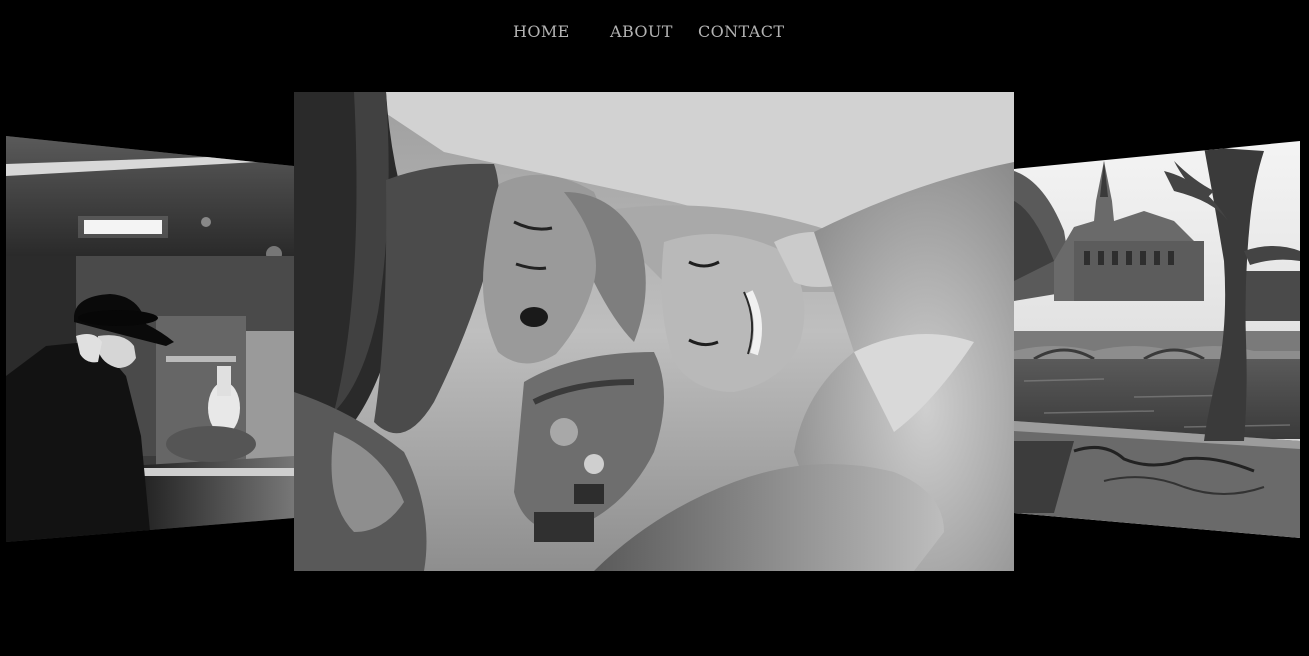 Image resolution: width=1309 pixels, height=656 pixels. I want to click on slide-left-photo, so click(150, 339).